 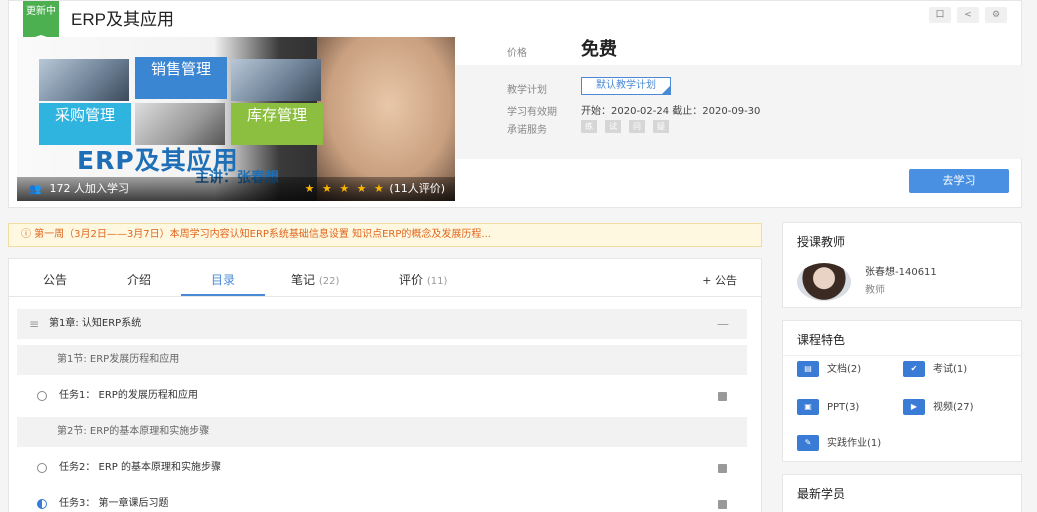 I want to click on students-panel-title: 最新学员, so click(x=821, y=494).